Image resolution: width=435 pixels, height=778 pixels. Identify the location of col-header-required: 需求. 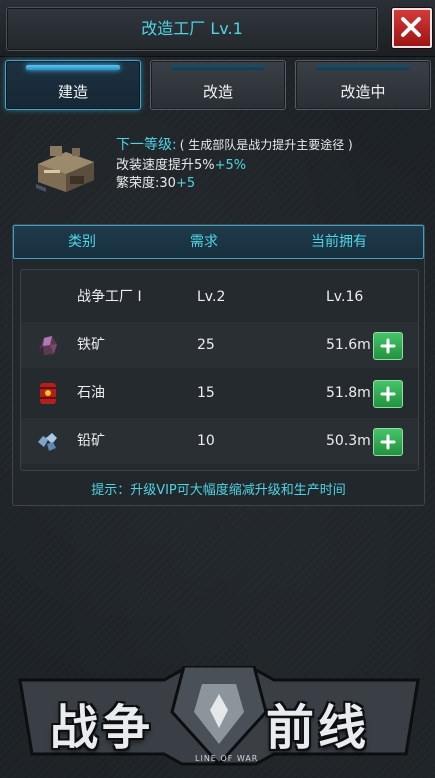
(204, 242).